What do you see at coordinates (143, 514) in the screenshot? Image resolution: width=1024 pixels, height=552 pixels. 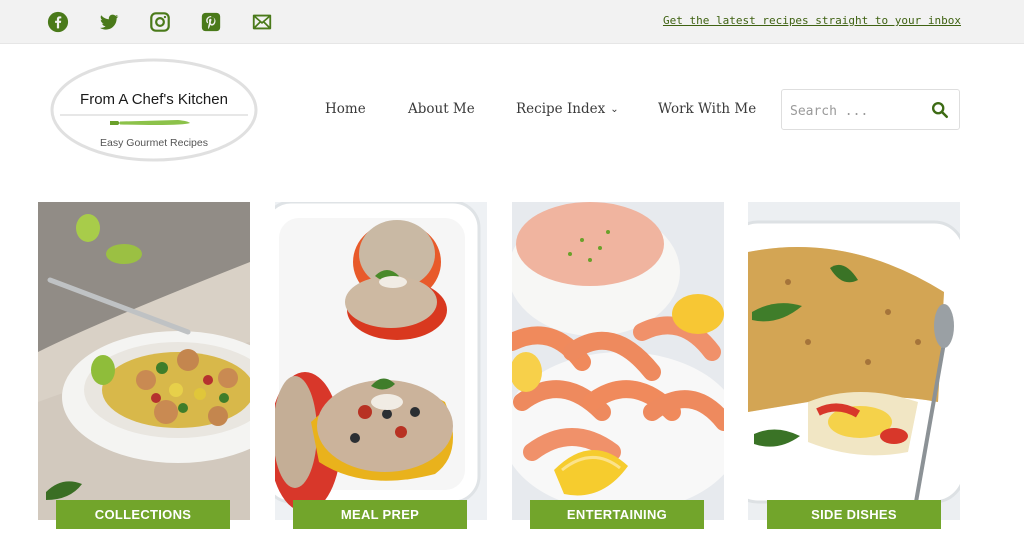 I see `collections-button: COLLECTIONS` at bounding box center [143, 514].